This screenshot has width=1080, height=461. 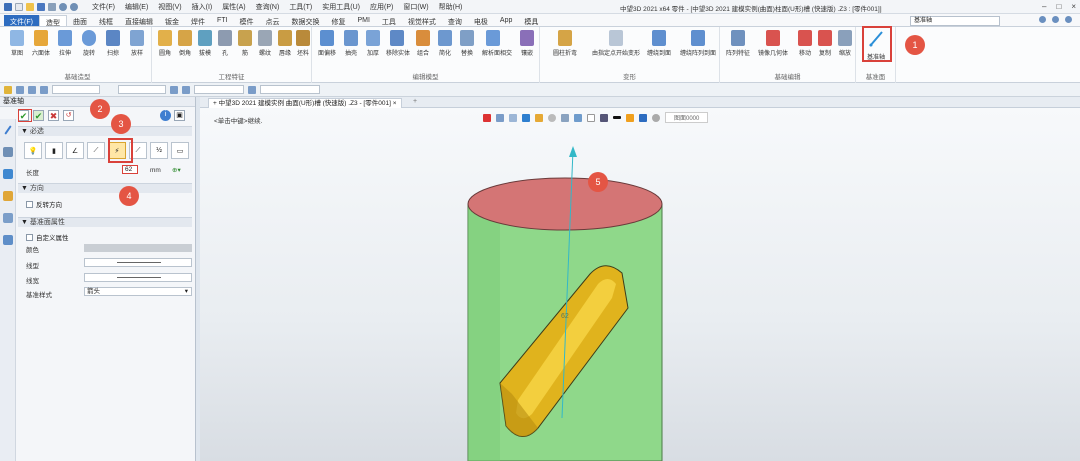 I want to click on tab-weldment: 焊件, so click(x=198, y=20).